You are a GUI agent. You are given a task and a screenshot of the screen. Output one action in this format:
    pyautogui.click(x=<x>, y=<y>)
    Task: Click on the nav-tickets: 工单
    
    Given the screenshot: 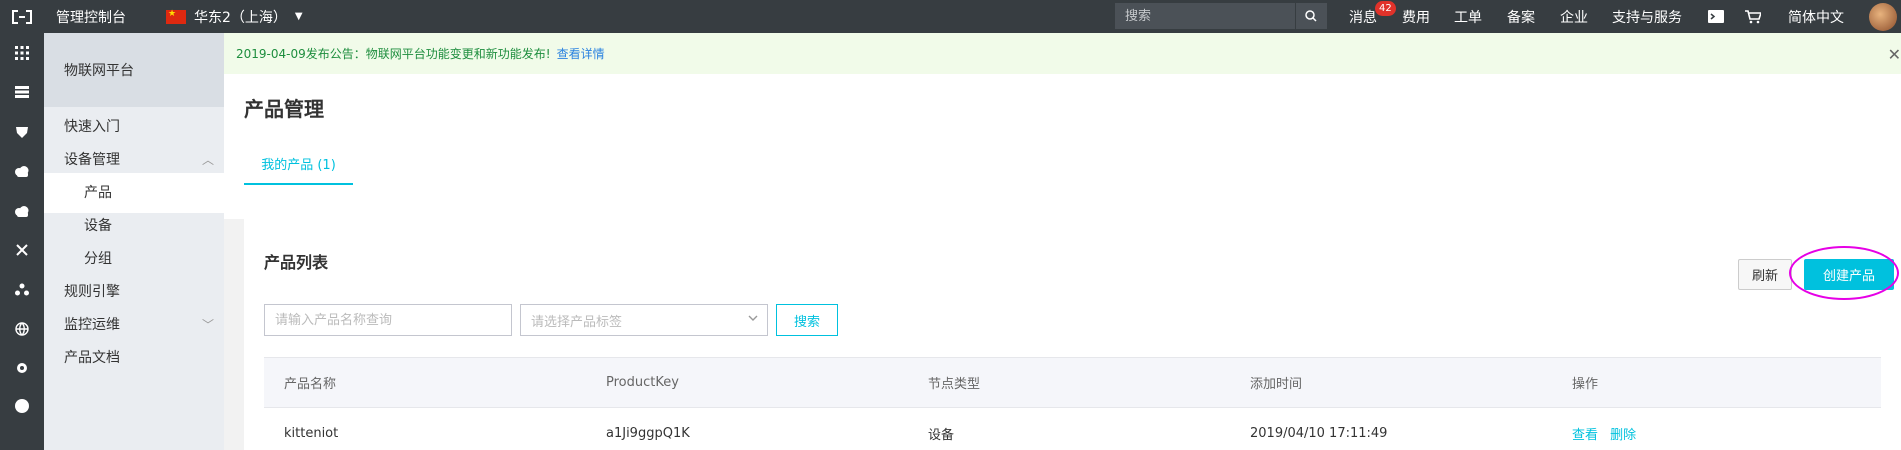 What is the action you would take?
    pyautogui.click(x=1468, y=16)
    